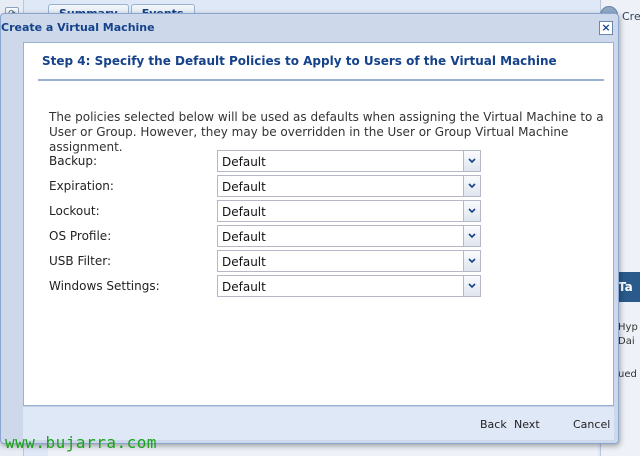  I want to click on field-label: OS Profile:, so click(80, 236).